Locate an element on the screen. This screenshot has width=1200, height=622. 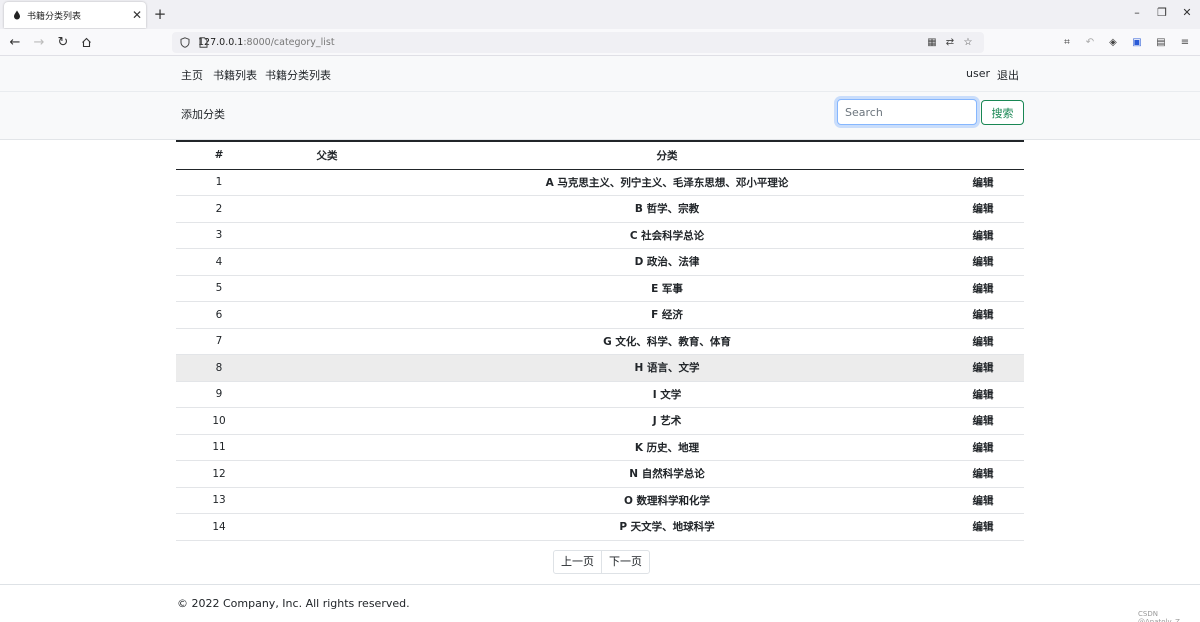
table-row: 13 O 数理科学和化学 编辑 is located at coordinates (600, 500).